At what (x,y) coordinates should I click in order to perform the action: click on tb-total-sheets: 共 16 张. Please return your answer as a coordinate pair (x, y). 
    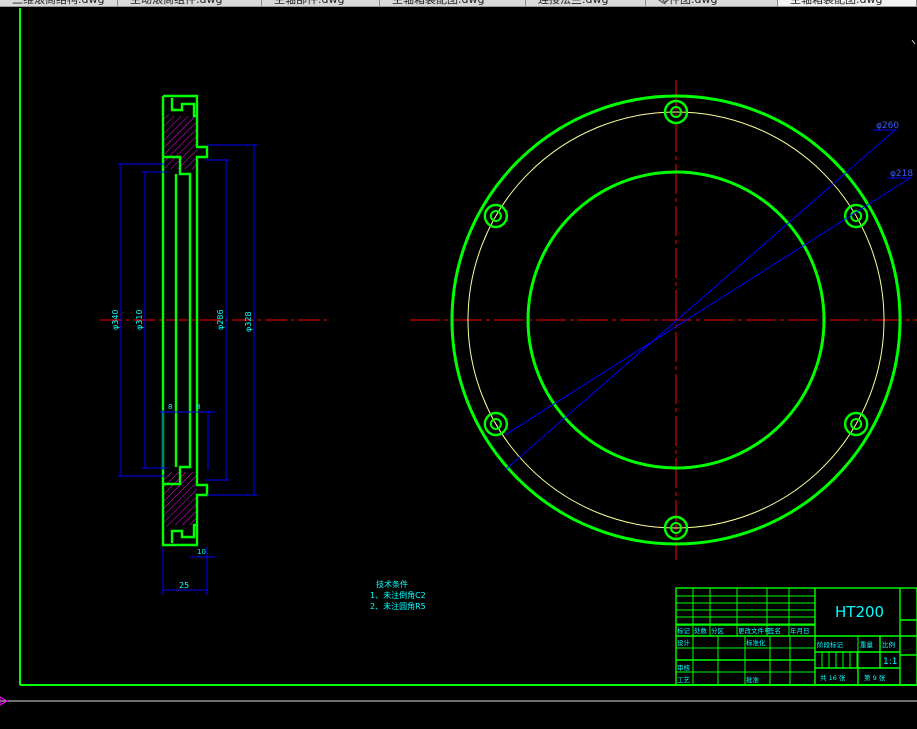
    Looking at the image, I should click on (833, 677).